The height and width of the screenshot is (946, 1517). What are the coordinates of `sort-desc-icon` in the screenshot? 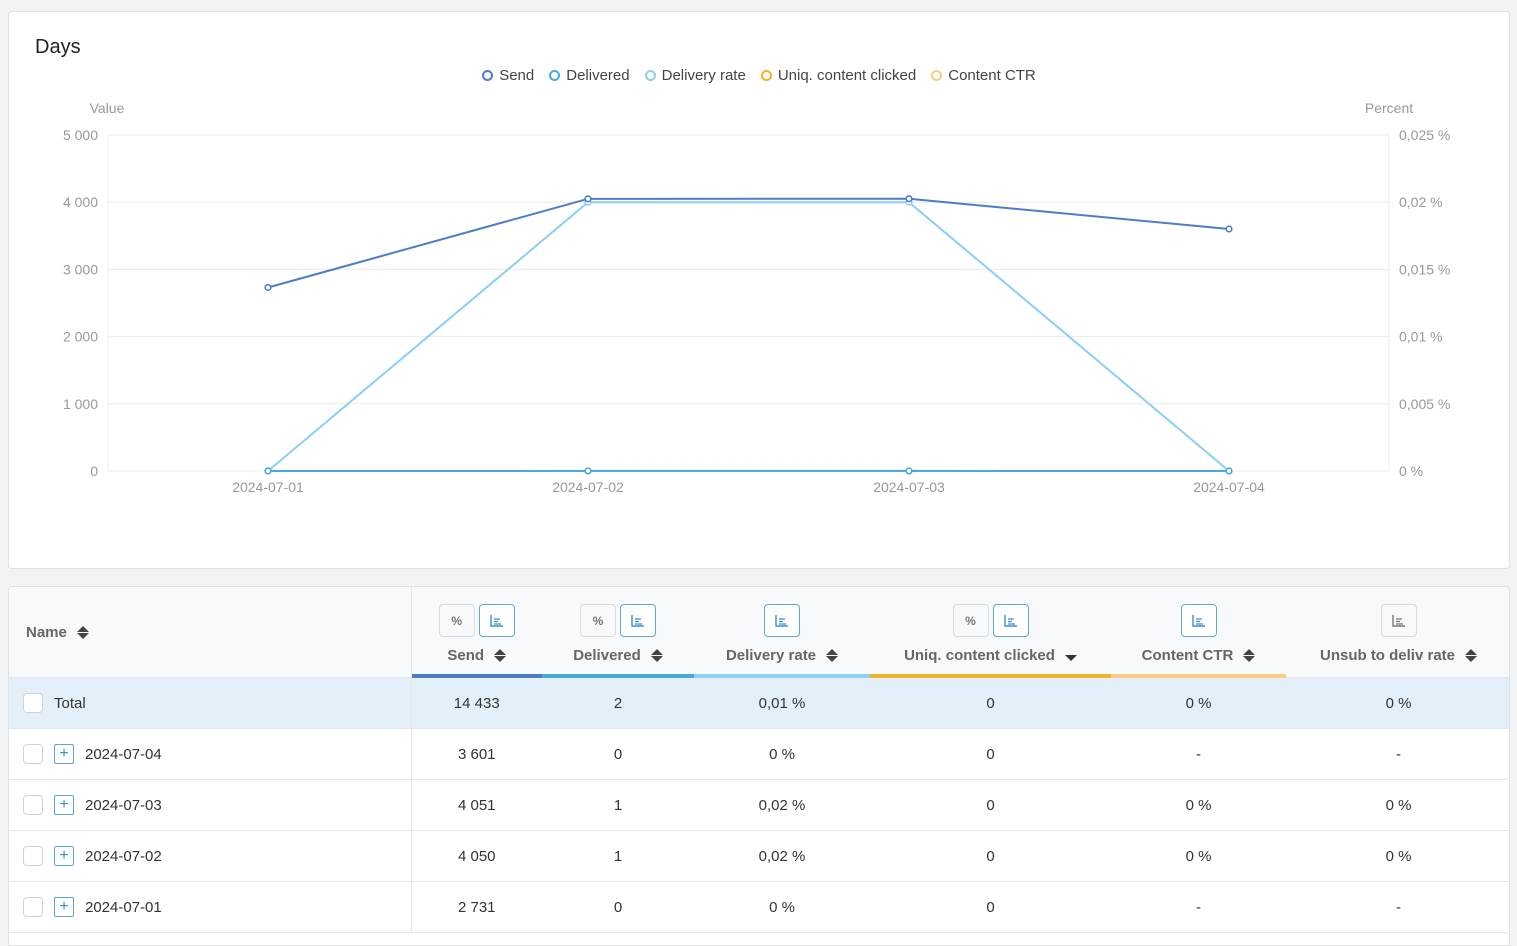 It's located at (1071, 658).